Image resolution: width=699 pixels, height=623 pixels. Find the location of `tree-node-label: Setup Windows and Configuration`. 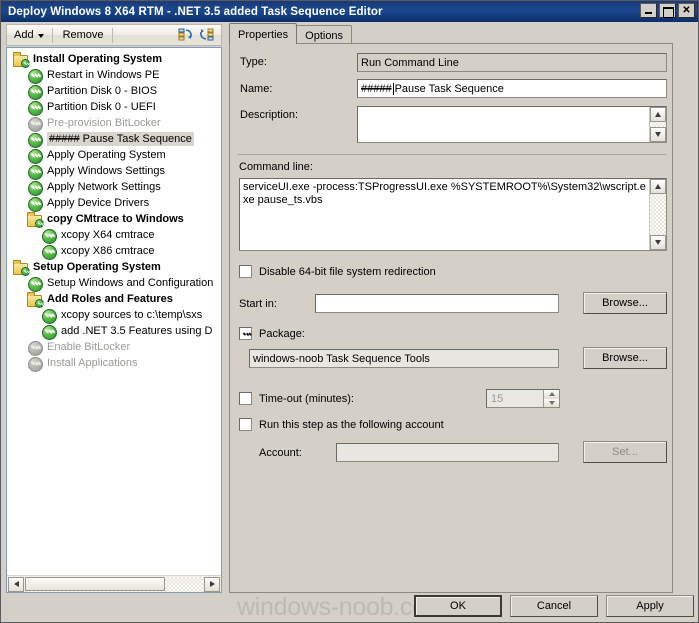

tree-node-label: Setup Windows and Configuration is located at coordinates (130, 283).